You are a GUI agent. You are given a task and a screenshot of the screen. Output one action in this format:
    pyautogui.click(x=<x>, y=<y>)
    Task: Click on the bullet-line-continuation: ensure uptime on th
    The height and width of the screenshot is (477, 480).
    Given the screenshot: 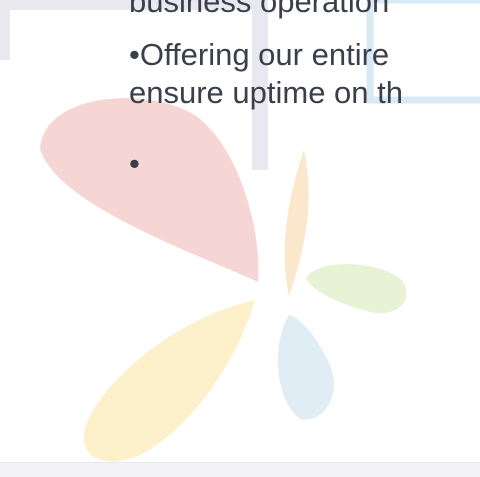 What is the action you would take?
    pyautogui.click(x=266, y=92)
    